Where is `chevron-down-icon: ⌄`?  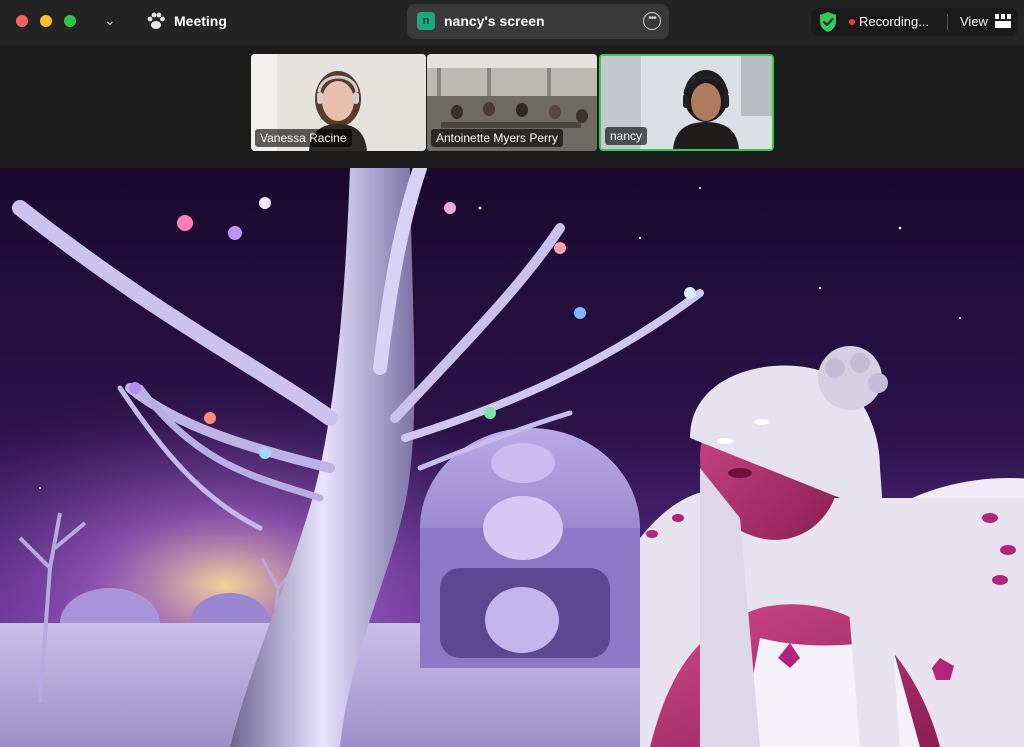 chevron-down-icon: ⌄ is located at coordinates (110, 20).